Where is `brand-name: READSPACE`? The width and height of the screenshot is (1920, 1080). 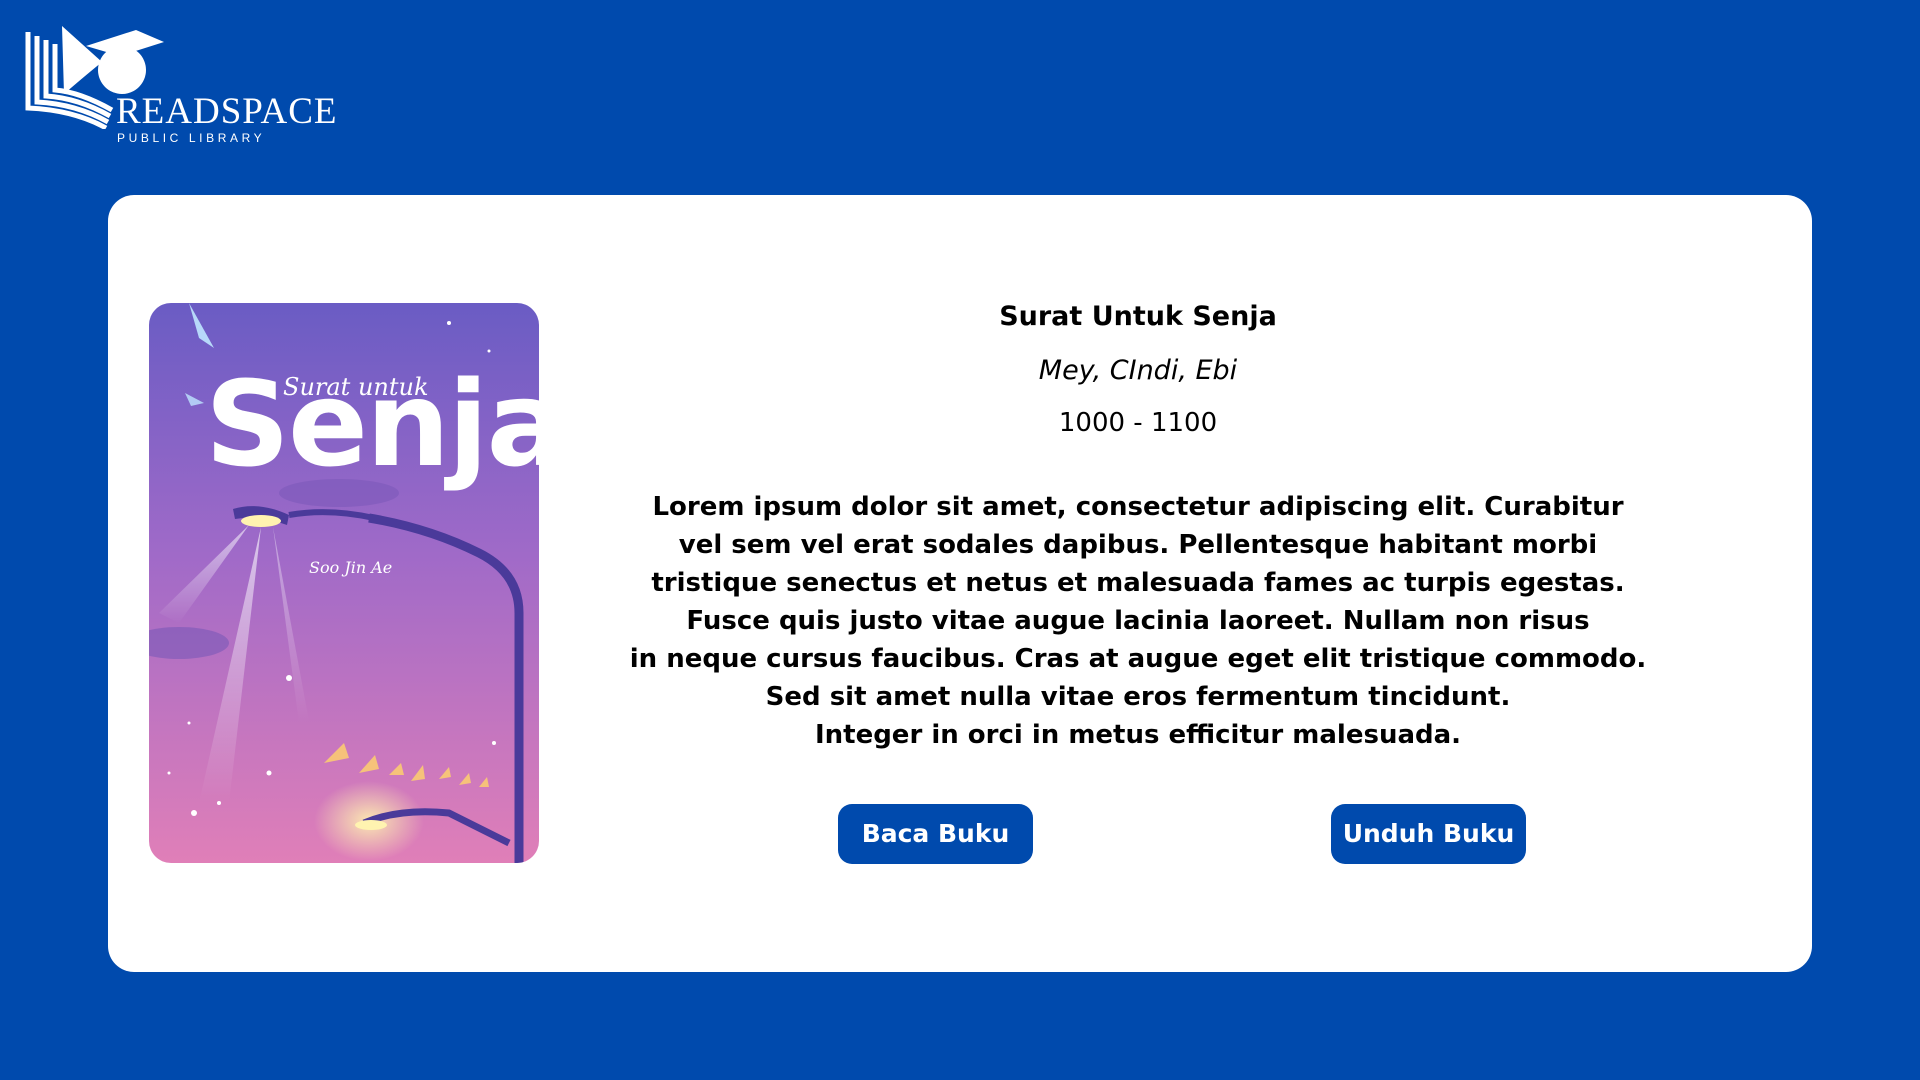
brand-name: READSPACE is located at coordinates (227, 111).